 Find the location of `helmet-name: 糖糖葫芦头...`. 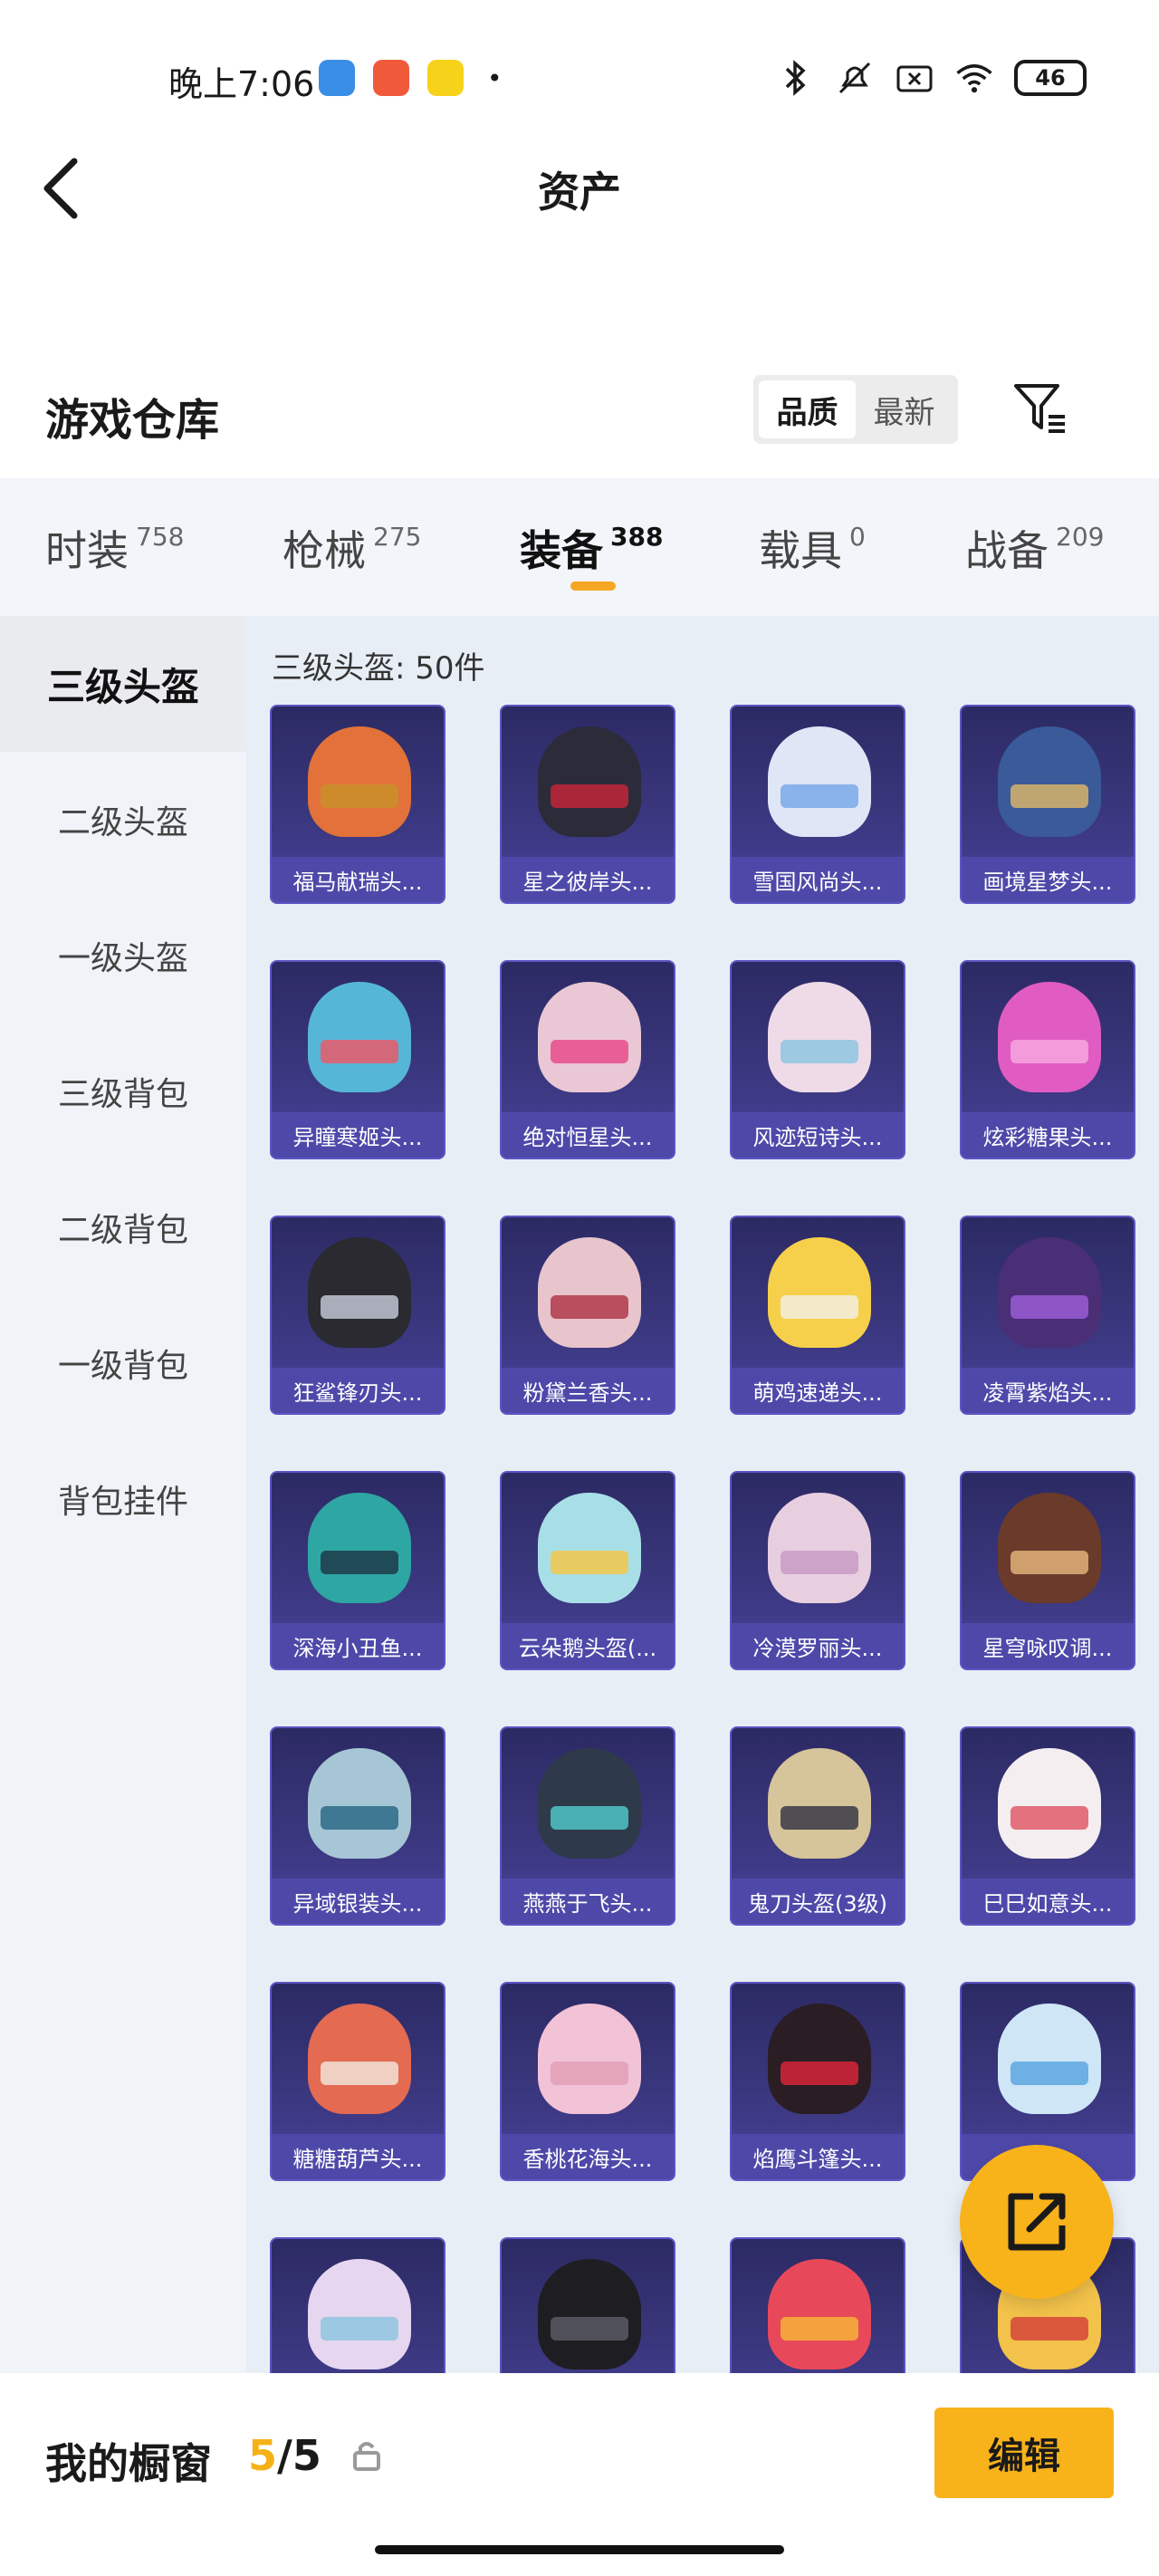

helmet-name: 糖糖葫芦头... is located at coordinates (358, 2156).